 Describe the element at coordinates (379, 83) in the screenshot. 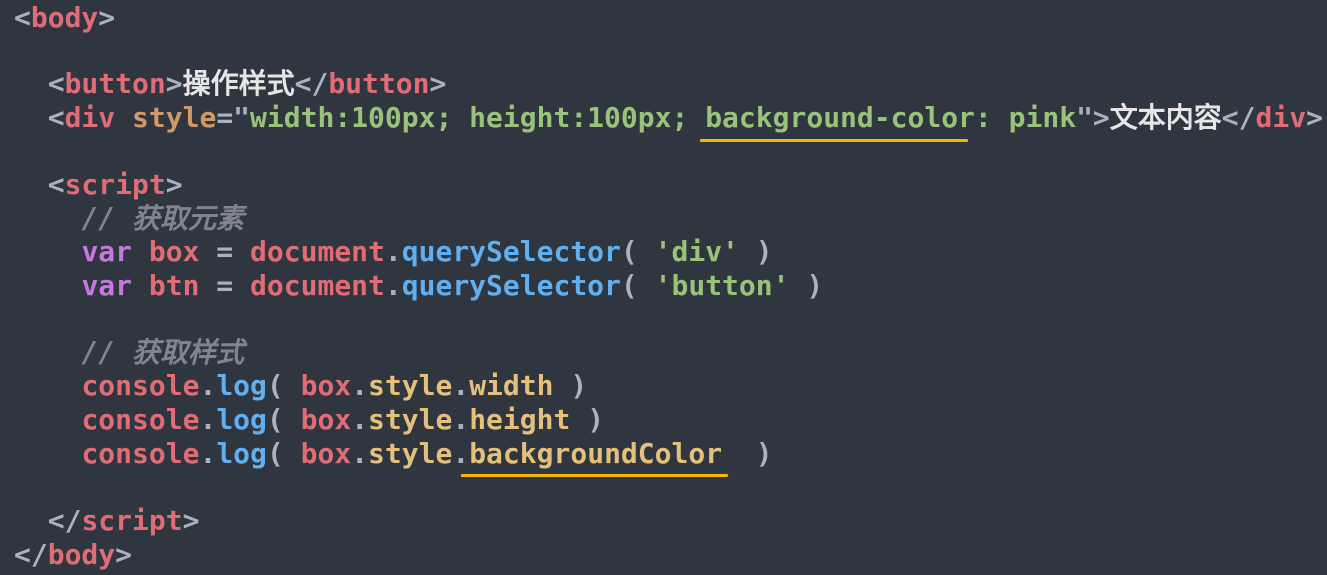

I see `tag-button-close: button` at that location.